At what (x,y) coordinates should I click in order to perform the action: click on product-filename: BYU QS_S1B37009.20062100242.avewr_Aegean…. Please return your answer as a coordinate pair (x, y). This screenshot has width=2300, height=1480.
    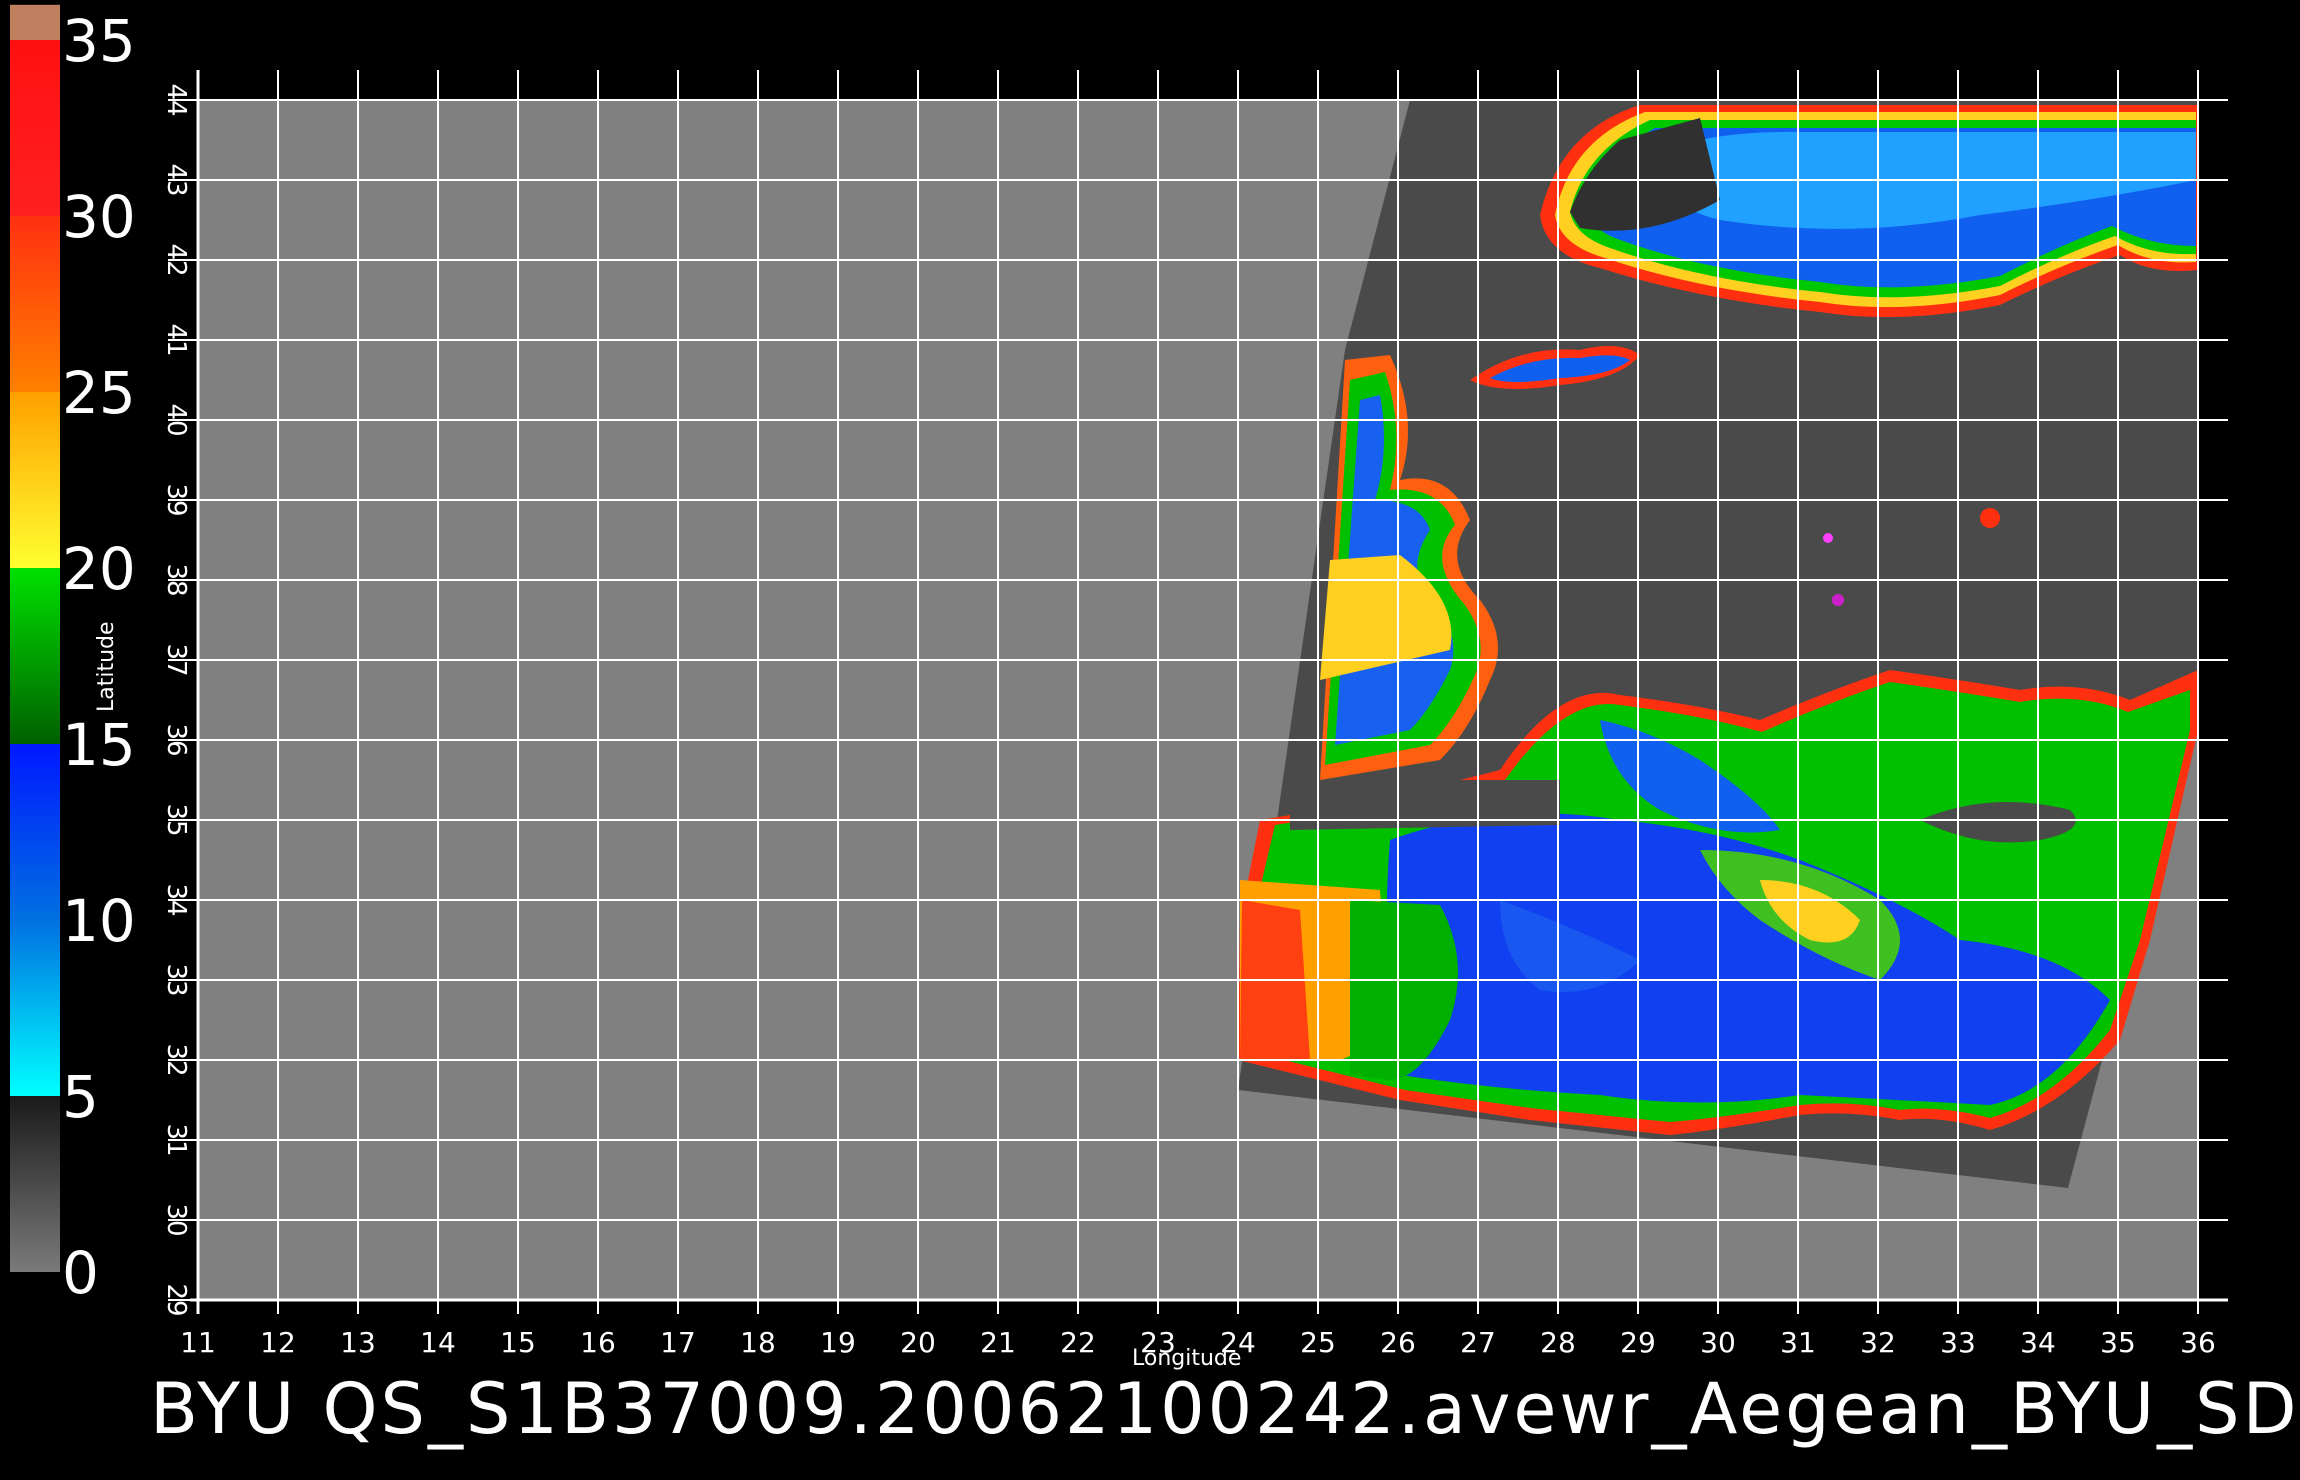
    Looking at the image, I should click on (1225, 1409).